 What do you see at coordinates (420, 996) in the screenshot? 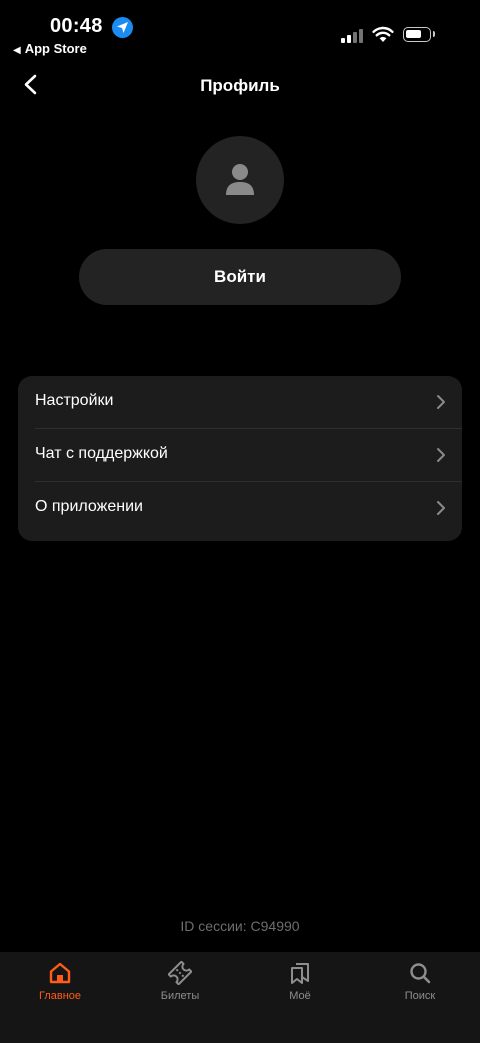
I see `tab-label: Поиск` at bounding box center [420, 996].